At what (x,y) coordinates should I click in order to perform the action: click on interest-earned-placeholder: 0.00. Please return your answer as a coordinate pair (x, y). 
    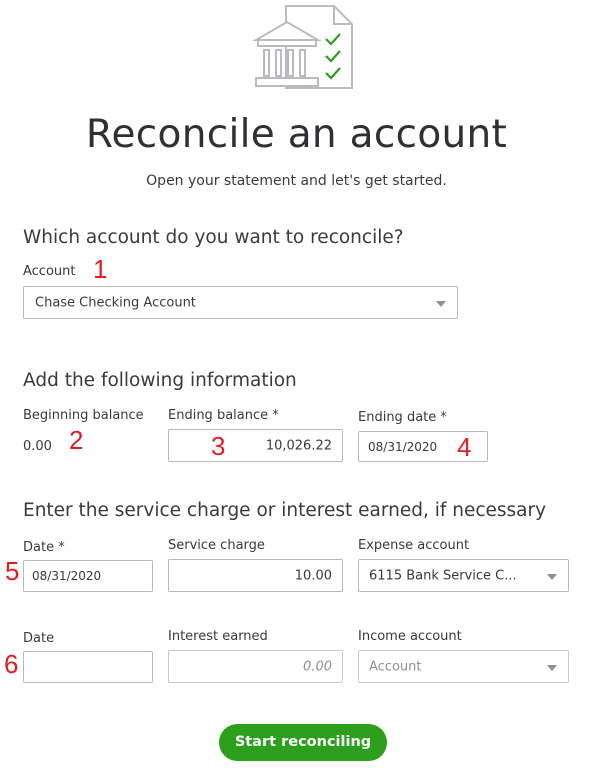
    Looking at the image, I should click on (317, 666).